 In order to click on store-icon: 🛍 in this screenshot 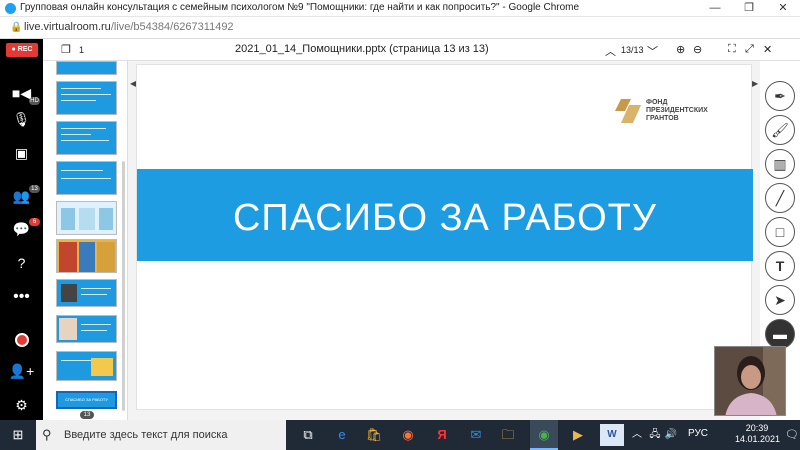, I will do `click(374, 434)`.